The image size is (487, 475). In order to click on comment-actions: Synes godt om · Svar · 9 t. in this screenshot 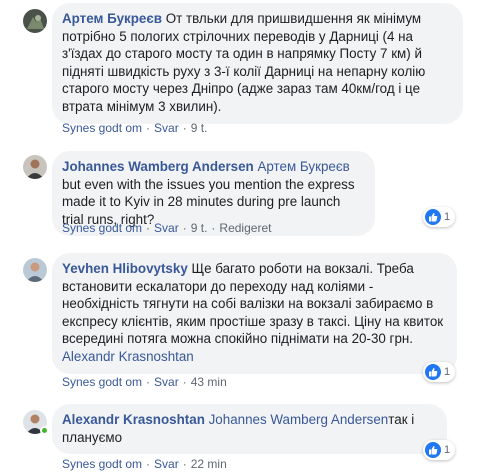, I will do `click(135, 128)`.